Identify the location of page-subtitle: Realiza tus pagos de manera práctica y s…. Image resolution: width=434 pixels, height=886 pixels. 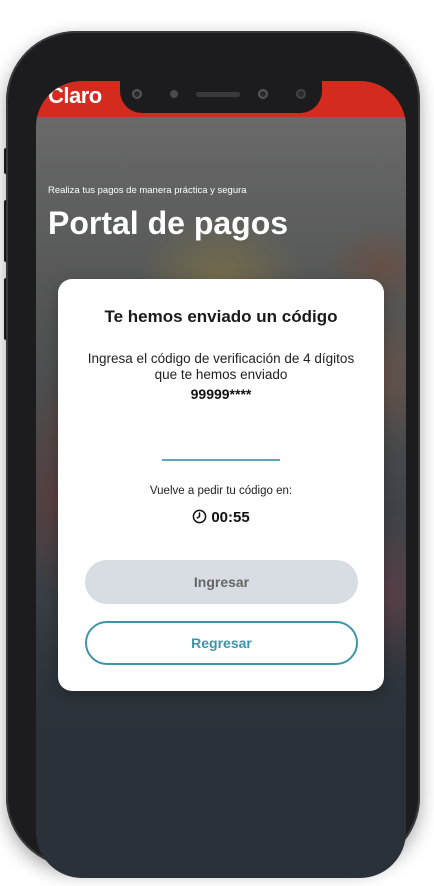
(147, 190).